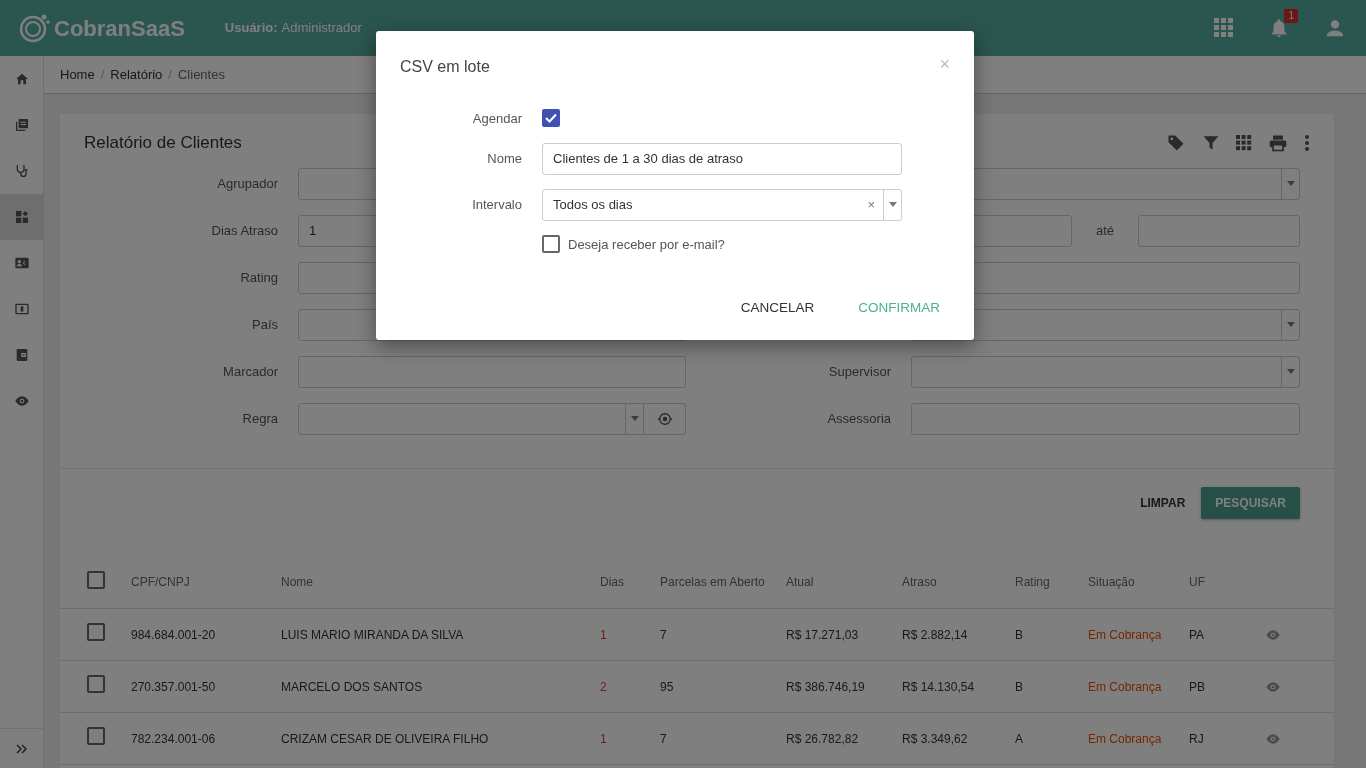 Image resolution: width=1366 pixels, height=768 pixels. Describe the element at coordinates (258, 277) in the screenshot. I see `field-label: Rating` at that location.